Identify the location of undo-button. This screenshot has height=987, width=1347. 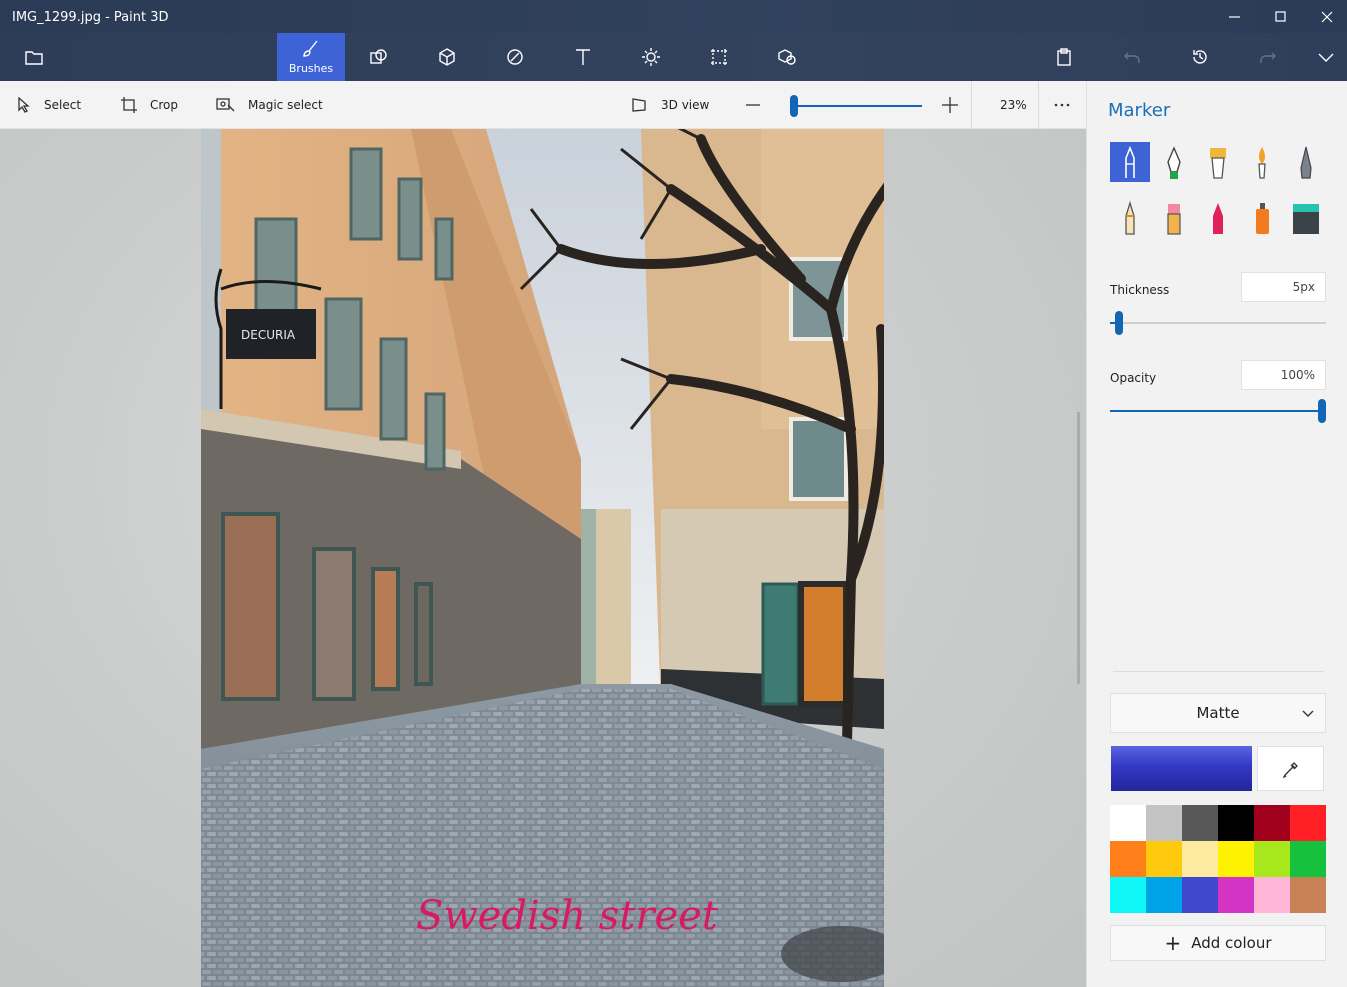
(1132, 57).